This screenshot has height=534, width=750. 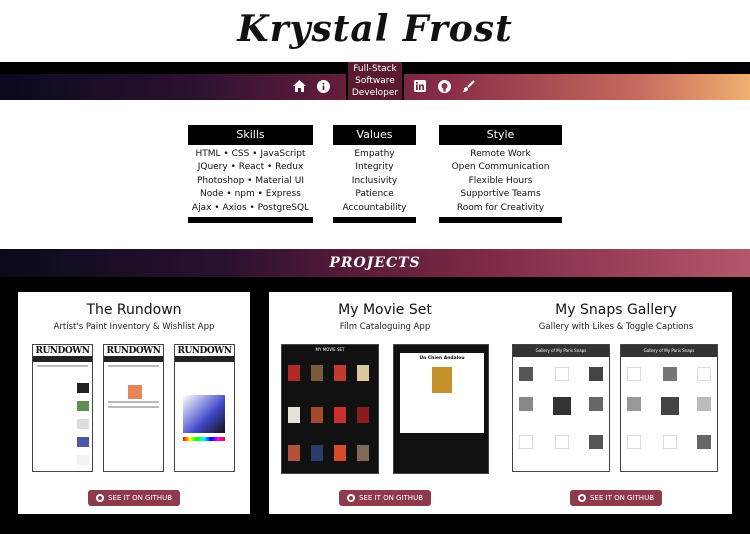 I want to click on role-line-2: Software, so click(x=375, y=81).